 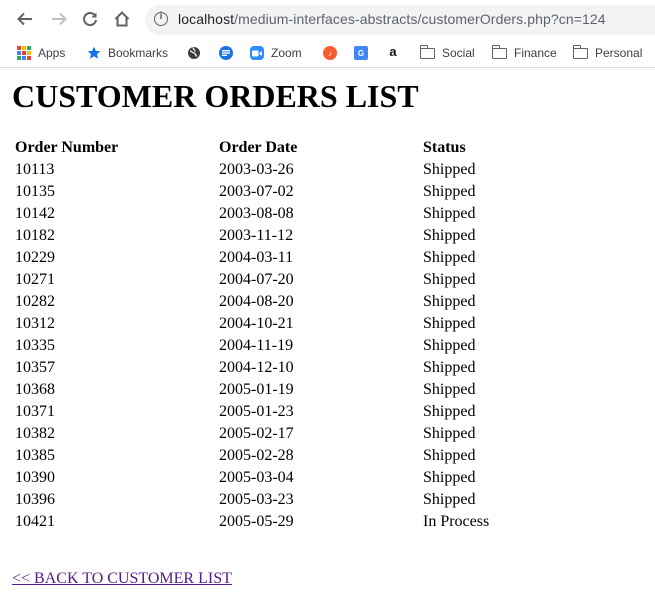 What do you see at coordinates (279, 280) in the screenshot?
I see `table-row: 10271 2004-07-20 Shipped` at bounding box center [279, 280].